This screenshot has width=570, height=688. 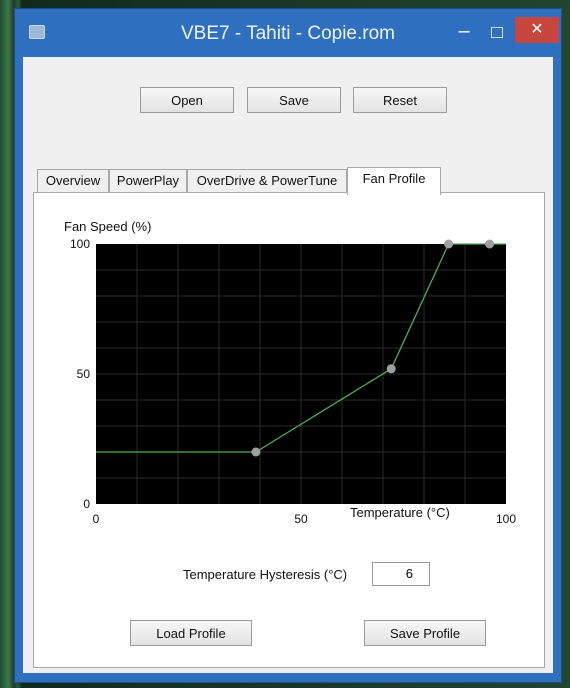 I want to click on x-tick-label: 50, so click(x=301, y=517).